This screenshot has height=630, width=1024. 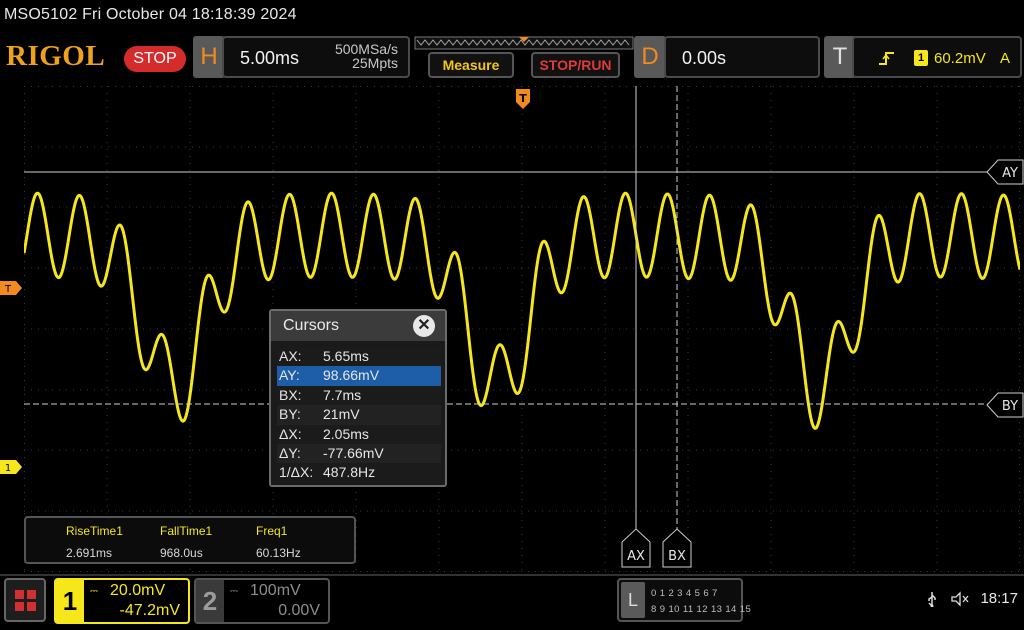 I want to click on channel2-box: 2 ⎓ 100mV 0.00V, so click(x=262, y=601).